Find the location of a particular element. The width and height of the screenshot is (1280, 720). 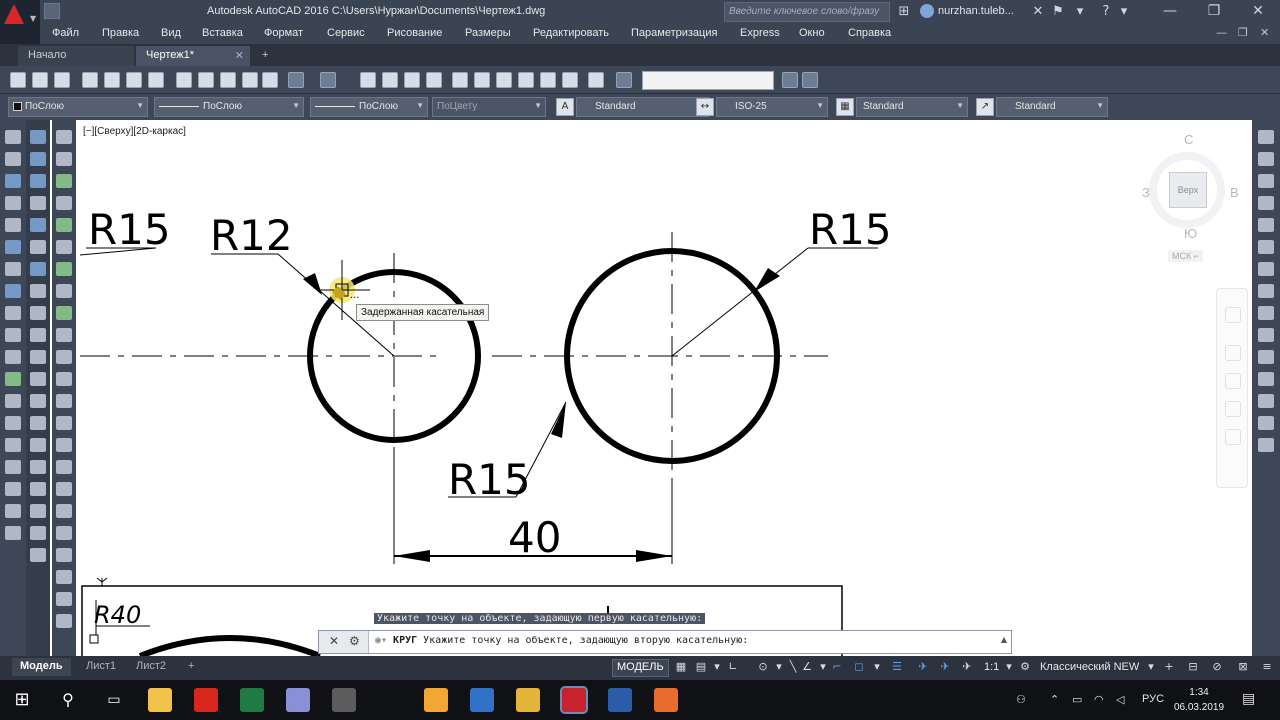

isolate-objects-icon: ⊘ is located at coordinates (1217, 667).